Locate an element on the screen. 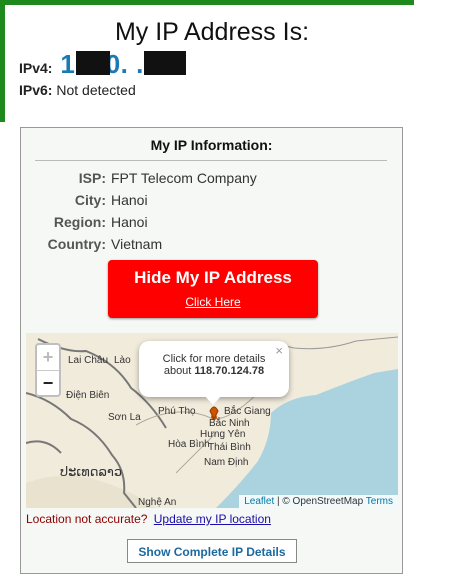 The image size is (449, 580). zoom-out-button: − is located at coordinates (48, 383).